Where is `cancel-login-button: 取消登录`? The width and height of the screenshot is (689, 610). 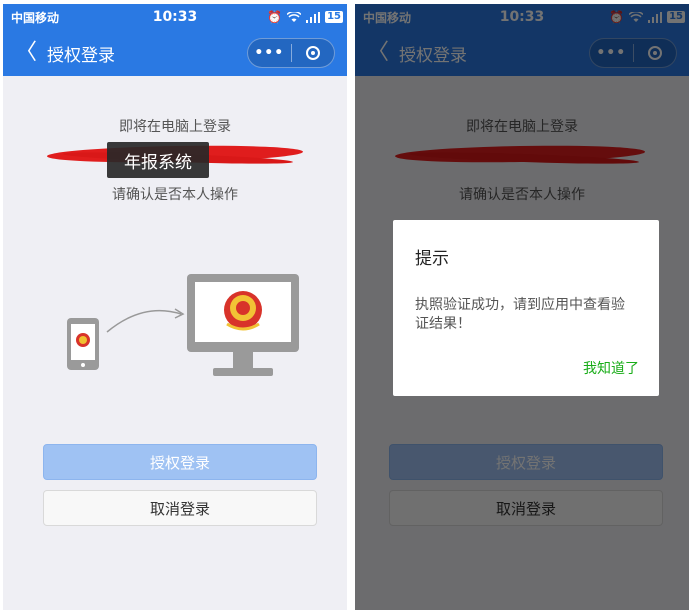 cancel-login-button: 取消登录 is located at coordinates (180, 508).